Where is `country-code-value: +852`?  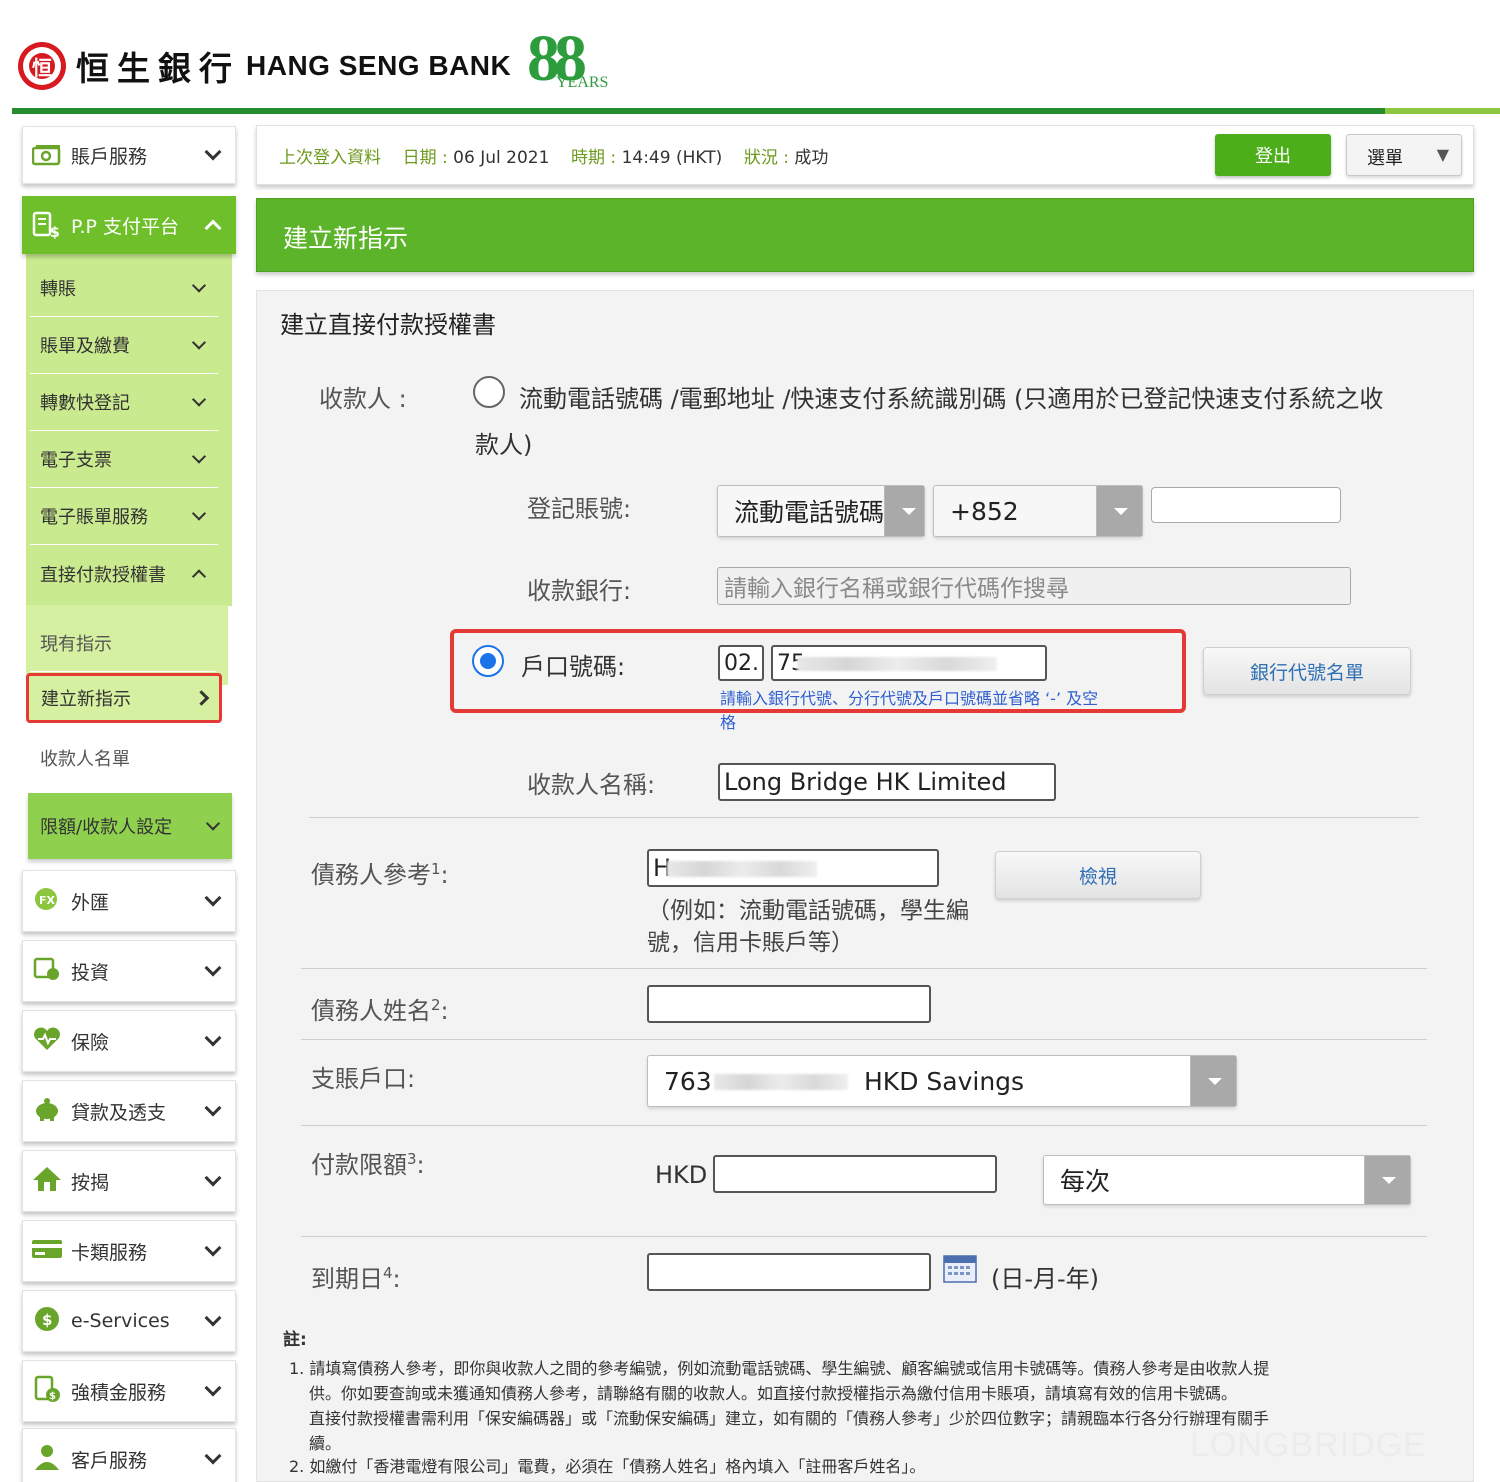
country-code-value: +852 is located at coordinates (984, 511).